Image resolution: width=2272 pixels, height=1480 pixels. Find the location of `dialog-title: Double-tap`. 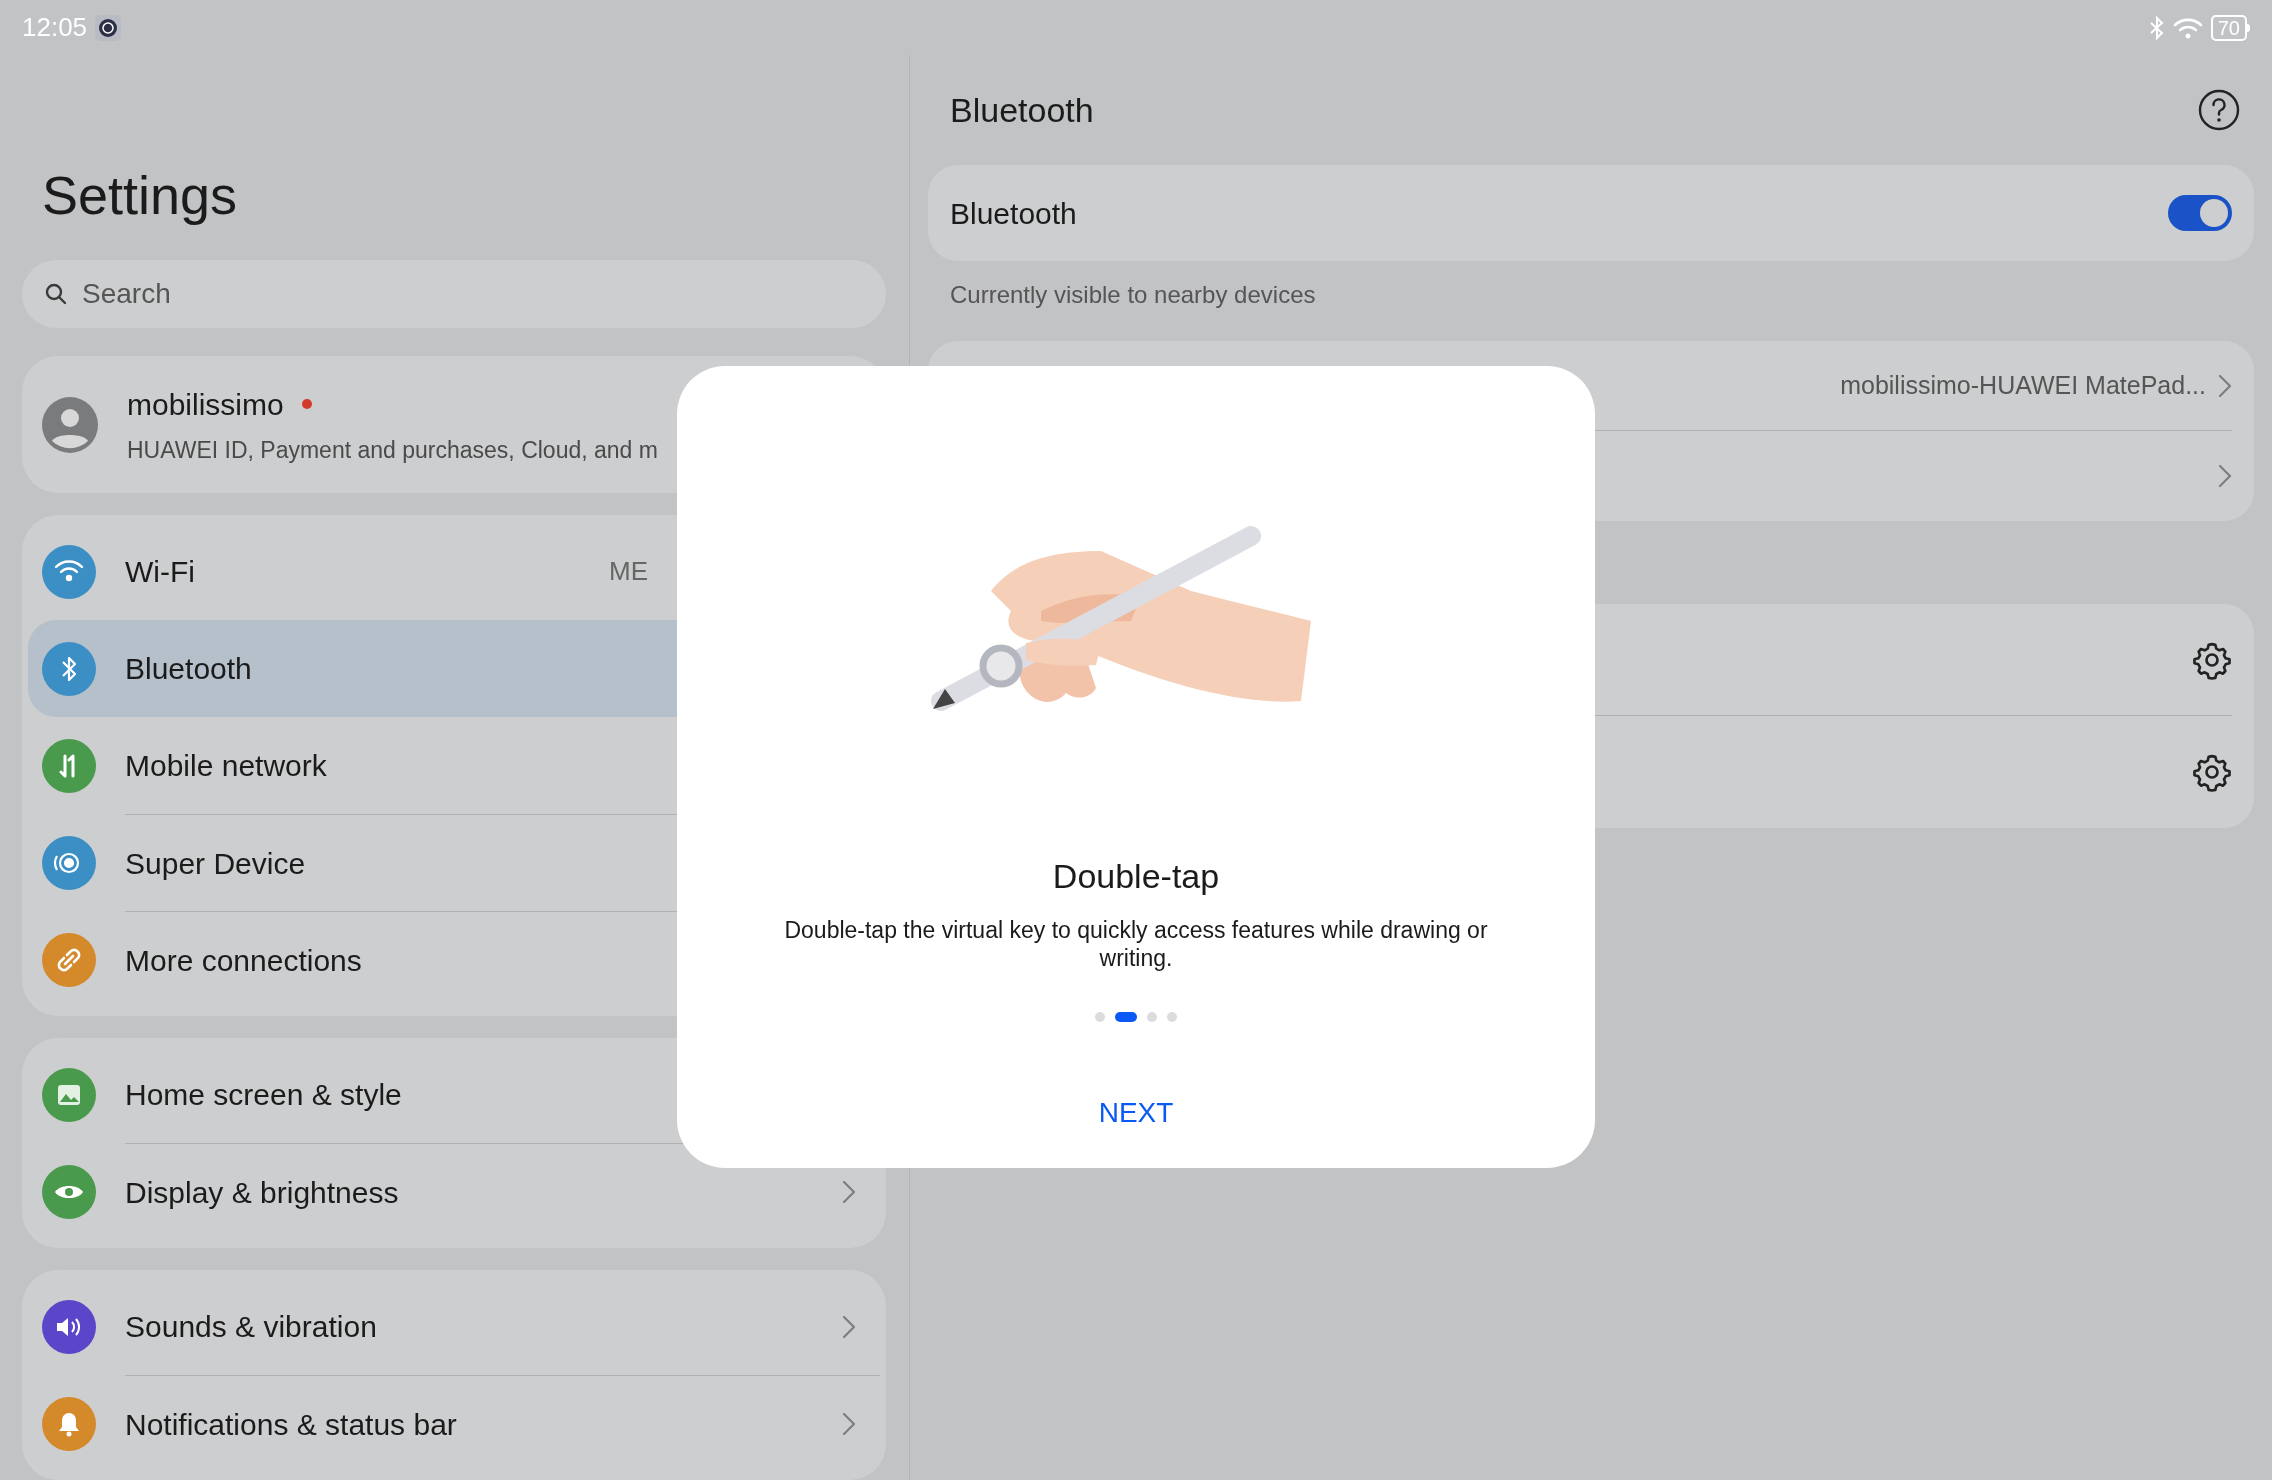

dialog-title: Double-tap is located at coordinates (1136, 876).